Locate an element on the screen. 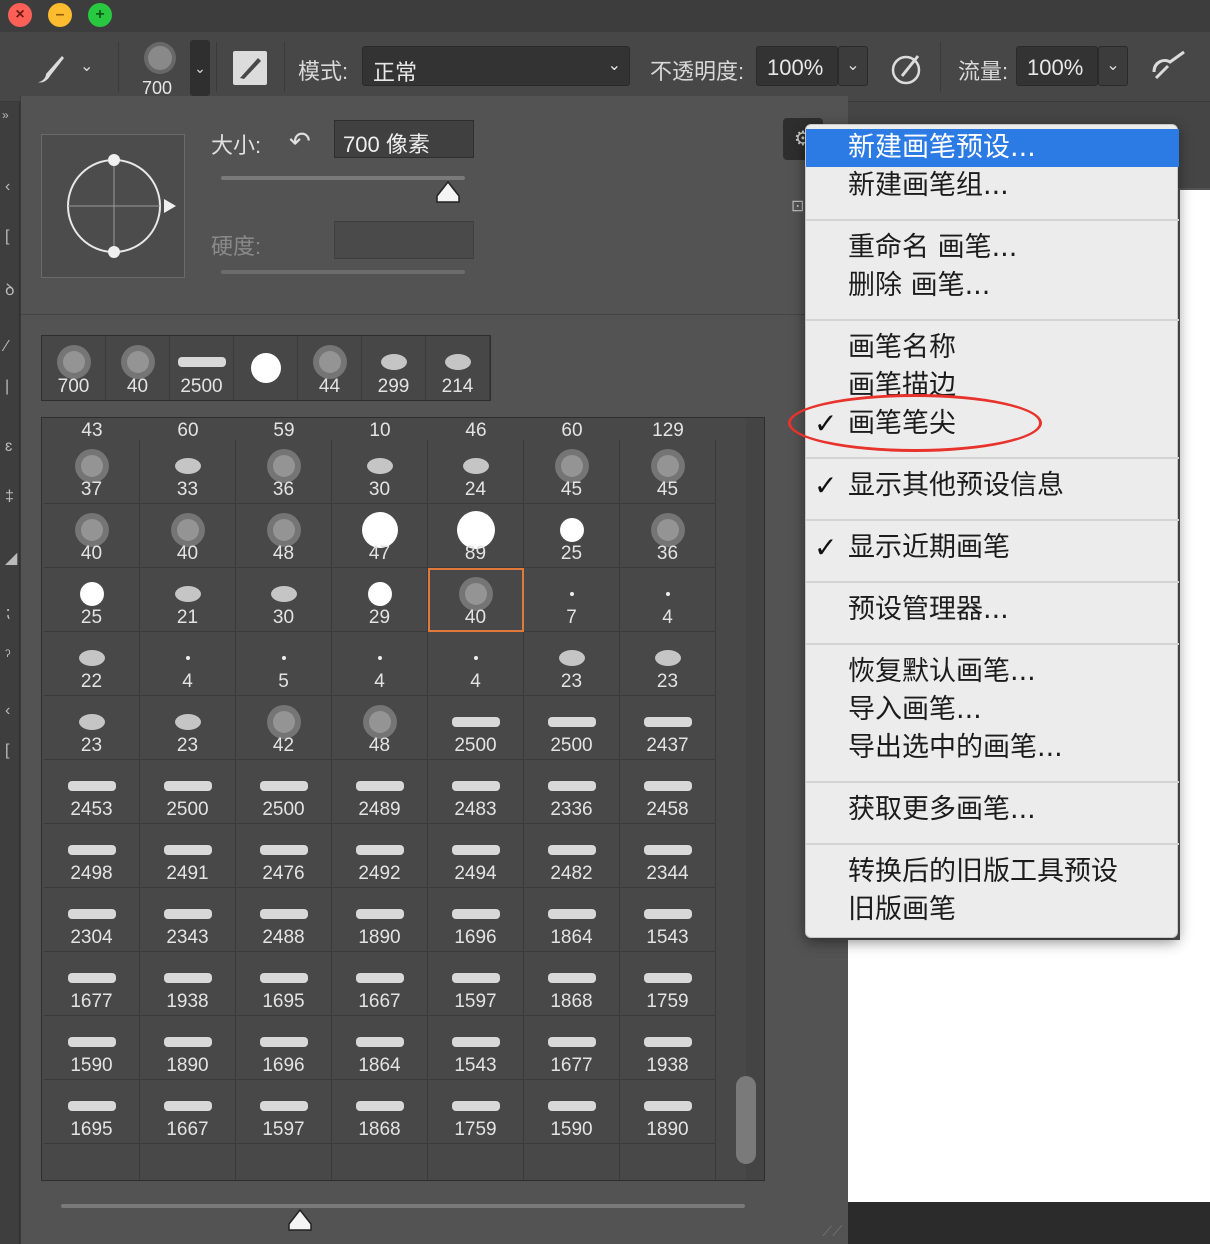 Image resolution: width=1210 pixels, height=1244 pixels. brush-preset-cell: 36 is located at coordinates (668, 536).